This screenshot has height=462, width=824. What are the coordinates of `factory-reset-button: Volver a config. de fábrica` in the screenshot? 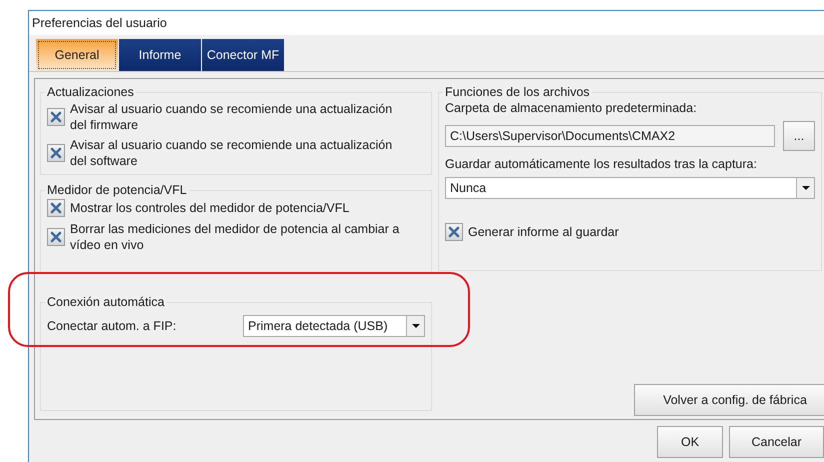 It's located at (729, 400).